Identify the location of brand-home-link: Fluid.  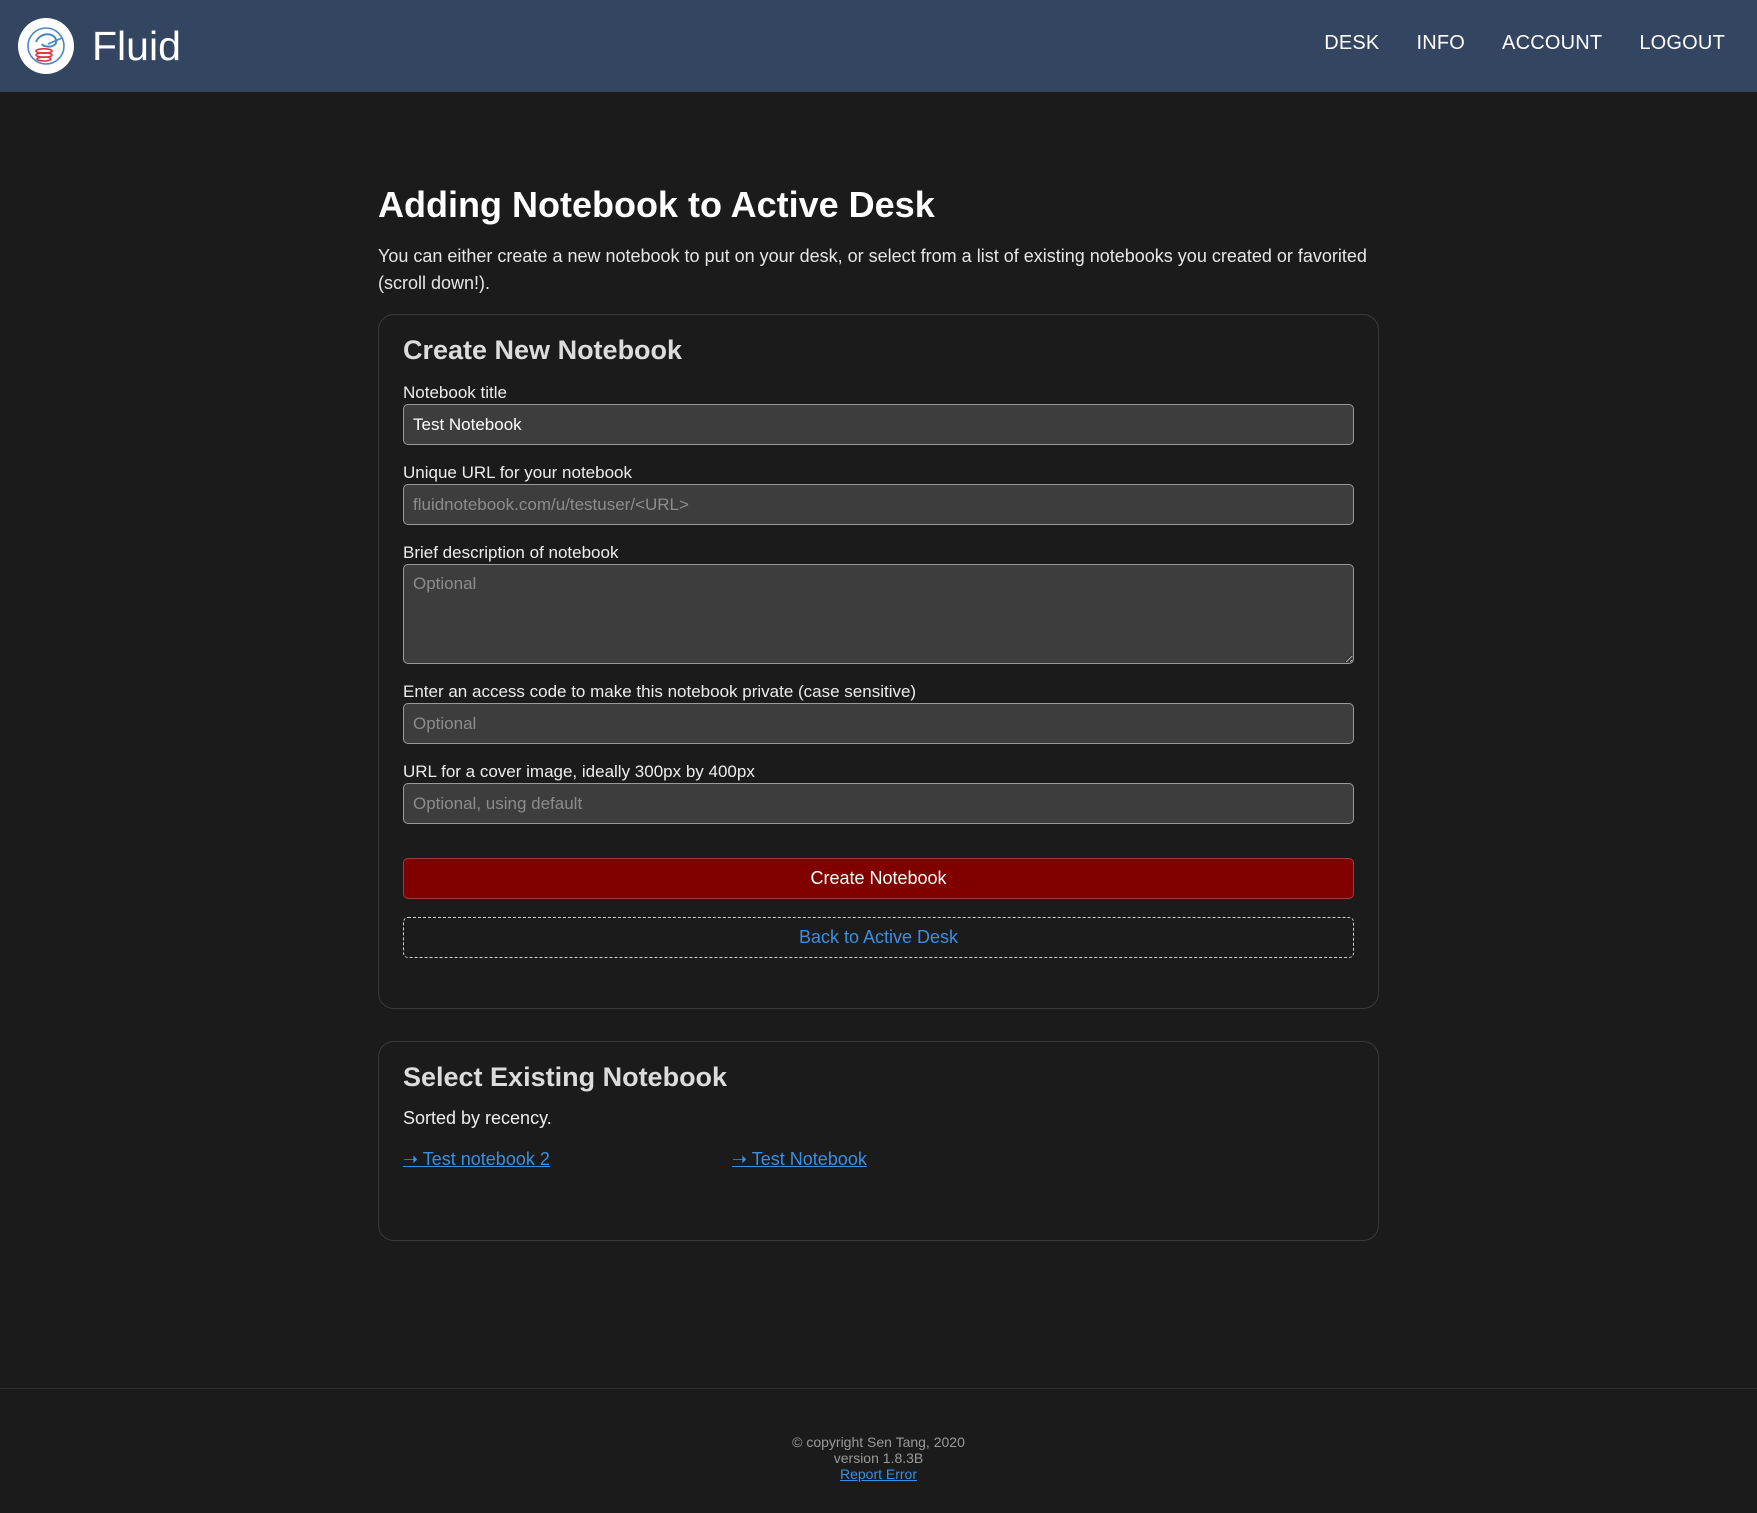
(99, 46).